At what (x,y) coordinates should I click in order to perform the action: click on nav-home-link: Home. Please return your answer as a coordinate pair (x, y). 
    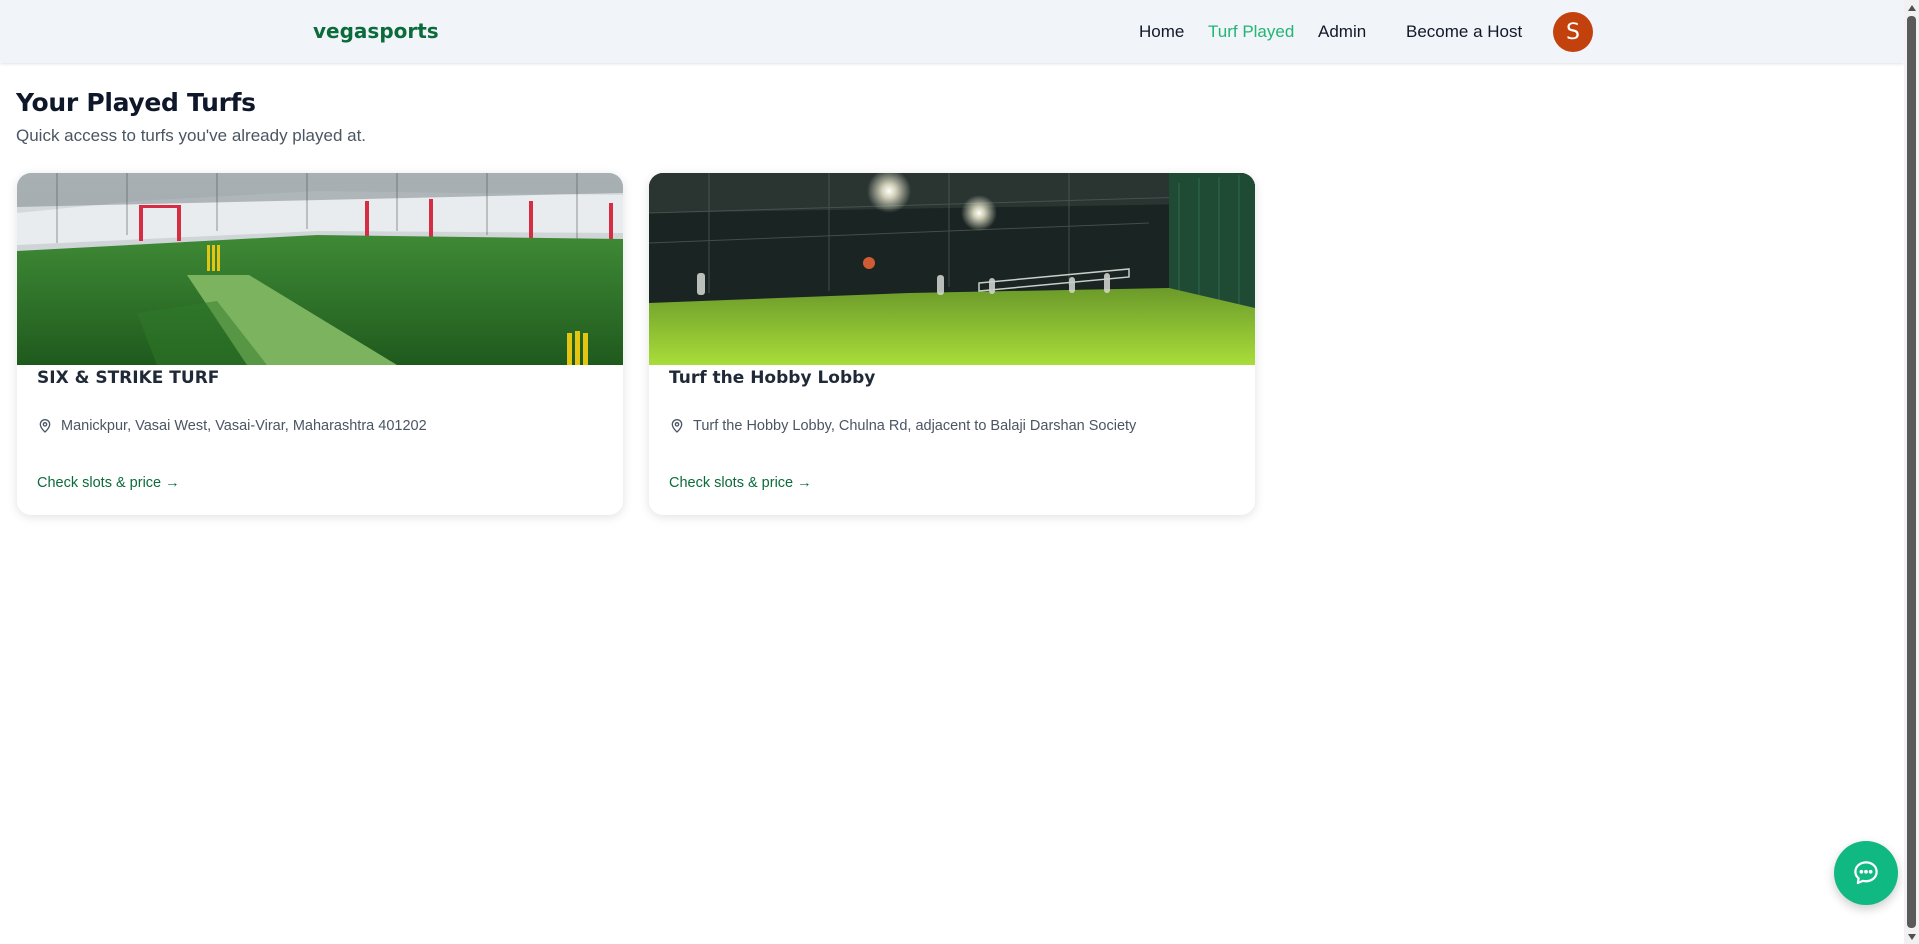
    Looking at the image, I should click on (1161, 32).